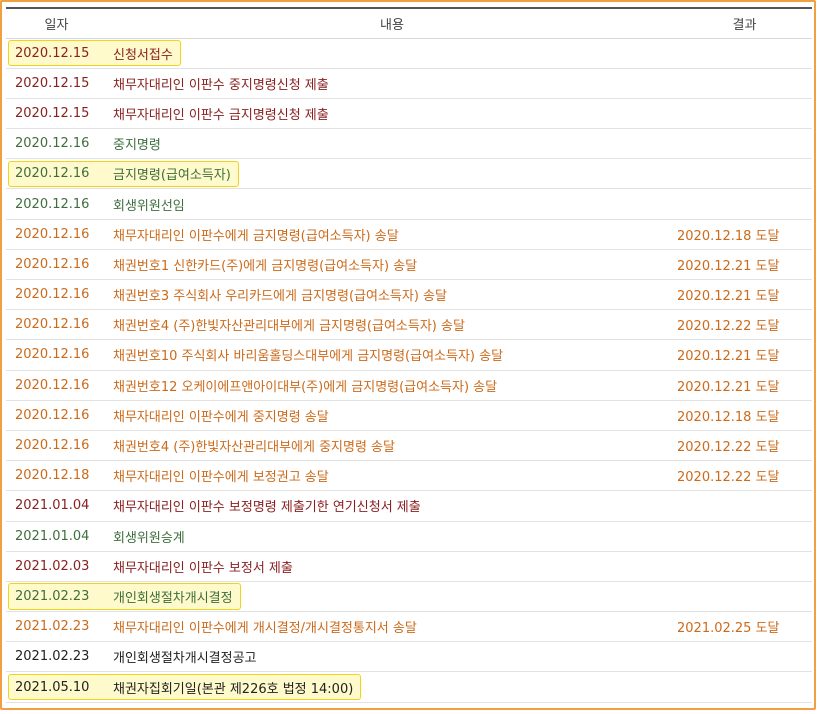  Describe the element at coordinates (172, 176) in the screenshot. I see `row-content: 금지명령(급여소득자)` at that location.